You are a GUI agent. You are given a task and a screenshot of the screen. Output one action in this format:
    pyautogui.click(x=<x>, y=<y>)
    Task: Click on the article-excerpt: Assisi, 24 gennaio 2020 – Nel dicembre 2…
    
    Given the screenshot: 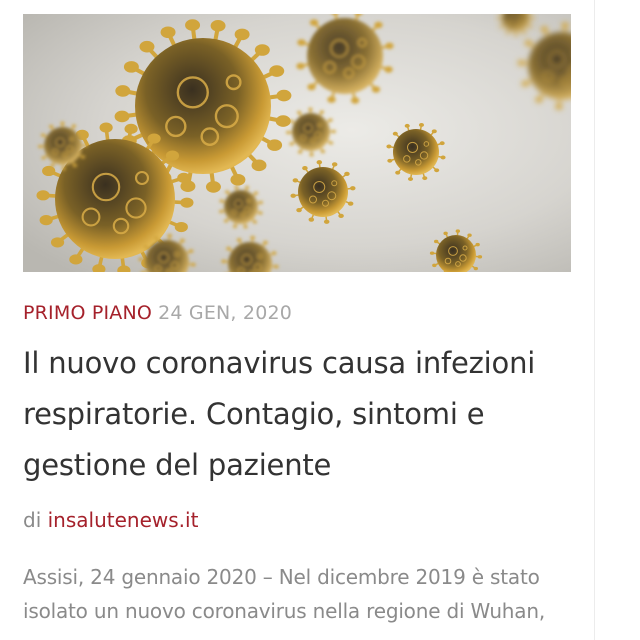 What is the action you would take?
    pyautogui.click(x=284, y=594)
    